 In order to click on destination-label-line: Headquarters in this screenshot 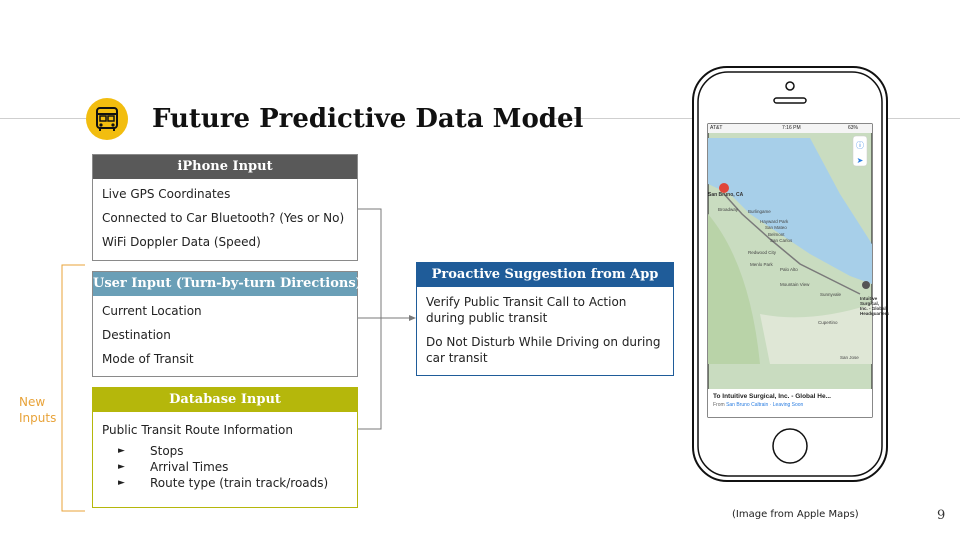, I will do `click(875, 313)`.